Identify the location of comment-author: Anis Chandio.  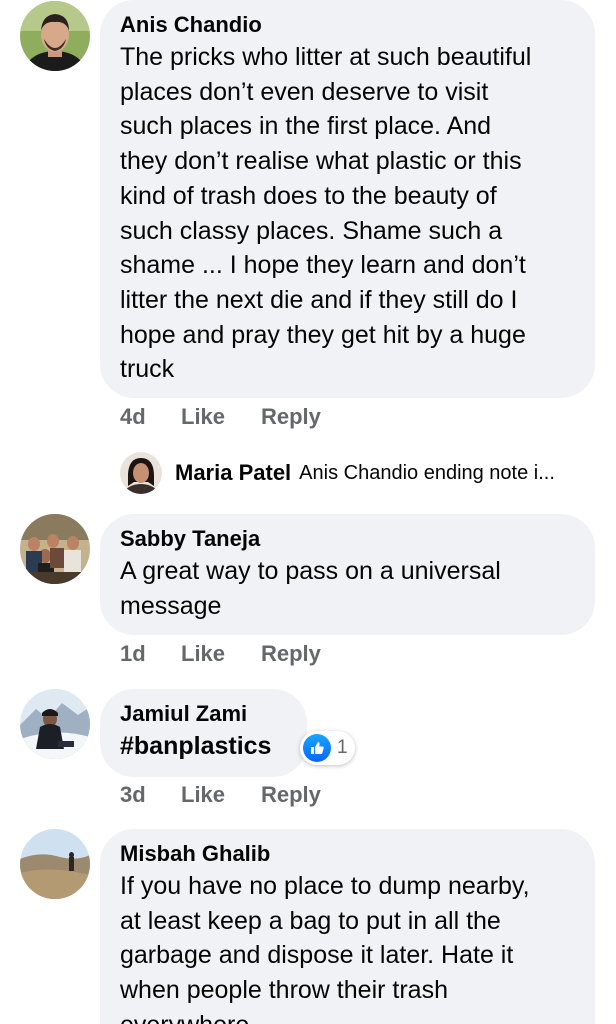
(346, 25).